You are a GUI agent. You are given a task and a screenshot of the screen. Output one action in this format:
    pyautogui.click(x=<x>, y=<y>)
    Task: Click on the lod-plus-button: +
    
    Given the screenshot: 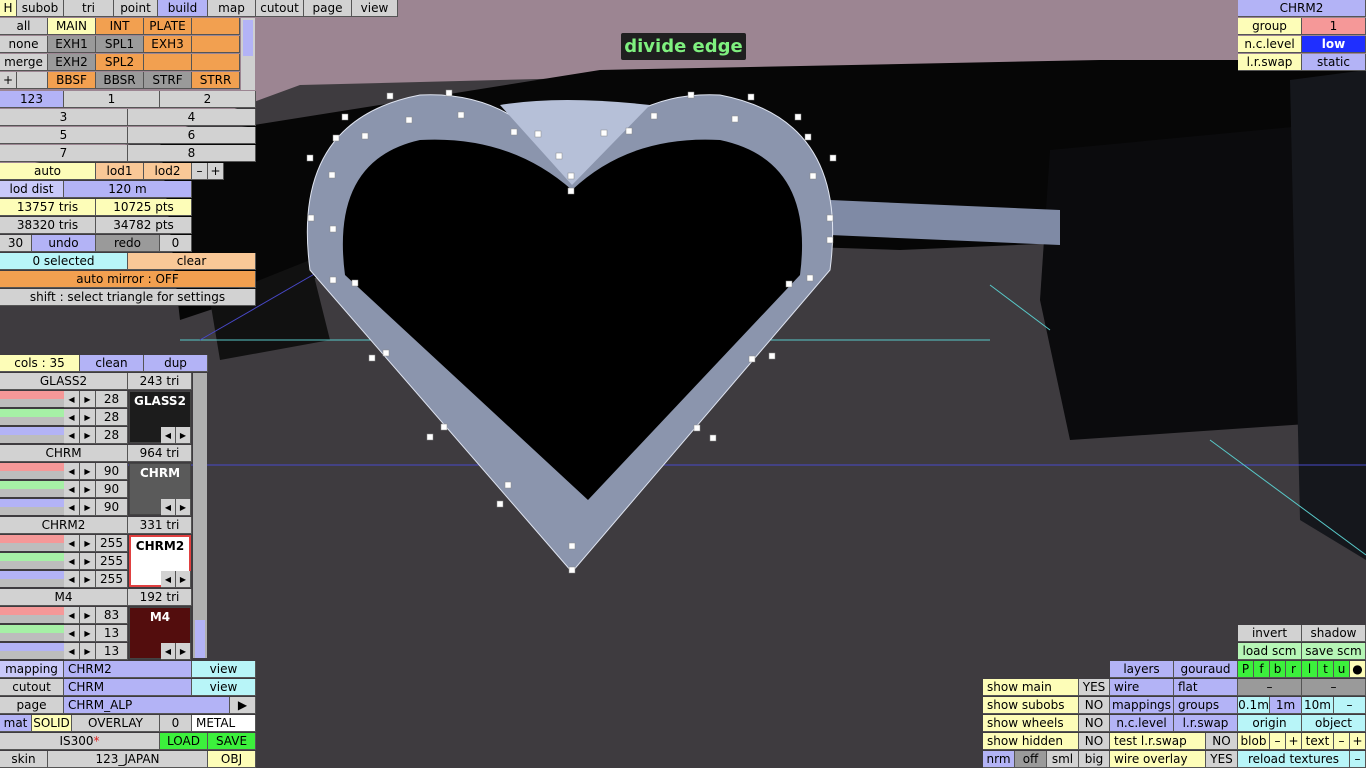 What is the action you would take?
    pyautogui.click(x=216, y=171)
    